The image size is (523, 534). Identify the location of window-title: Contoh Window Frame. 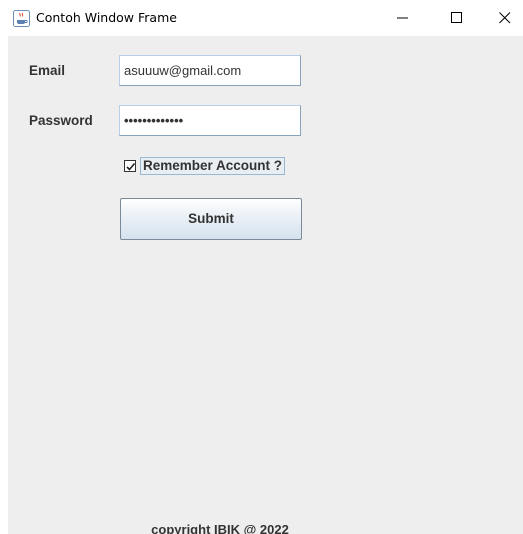
(106, 17).